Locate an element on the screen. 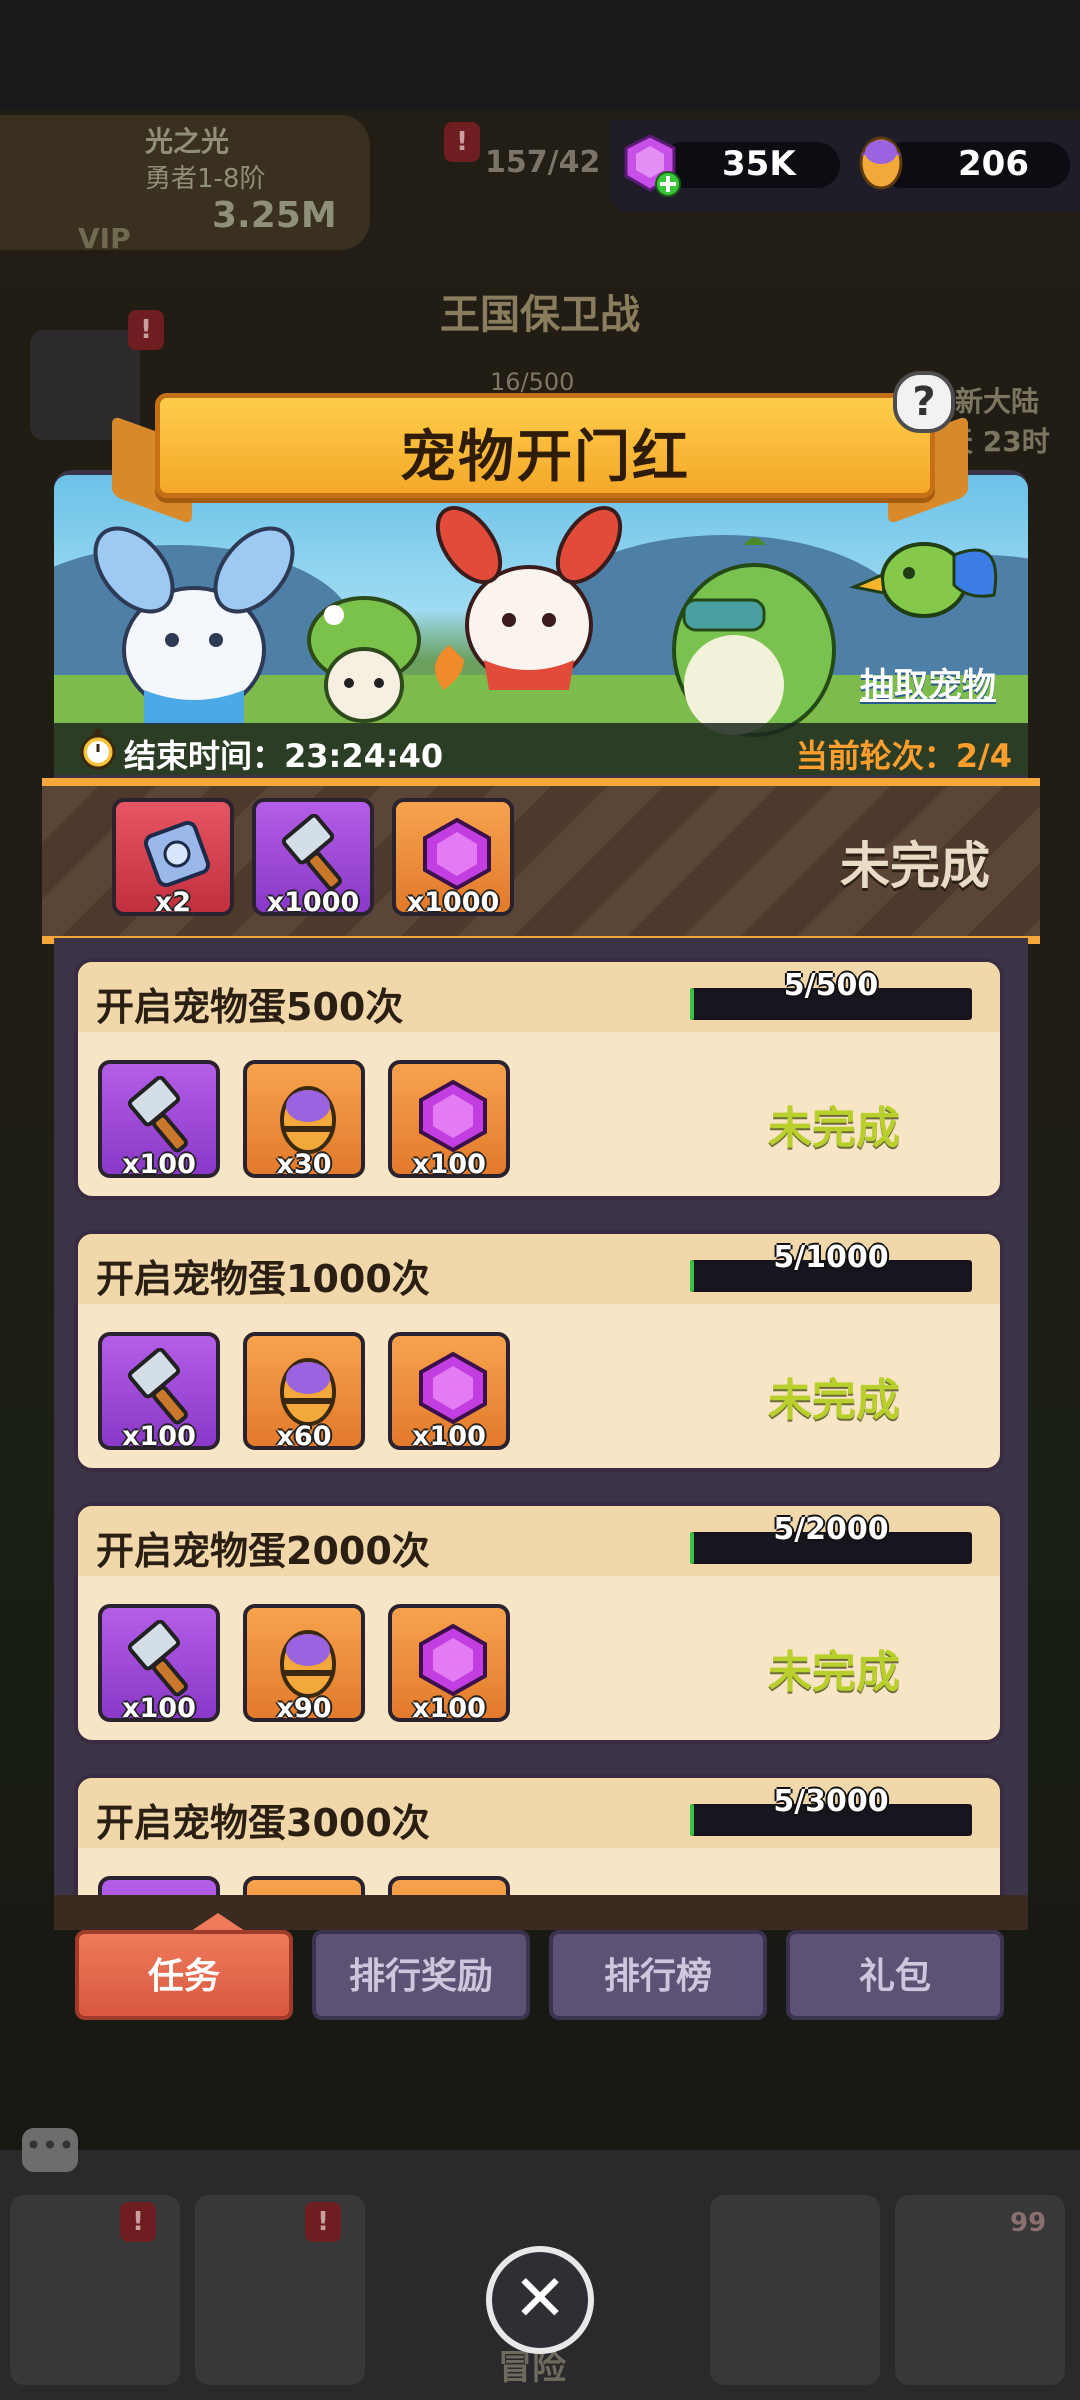  task-title: 开启宠物蛋500次 is located at coordinates (250, 1007).